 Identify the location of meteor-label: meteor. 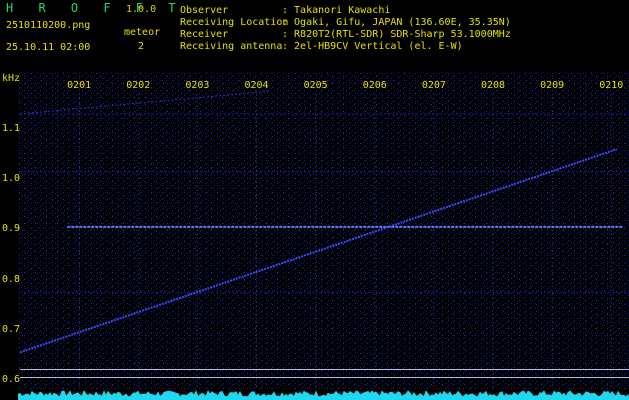
(142, 32).